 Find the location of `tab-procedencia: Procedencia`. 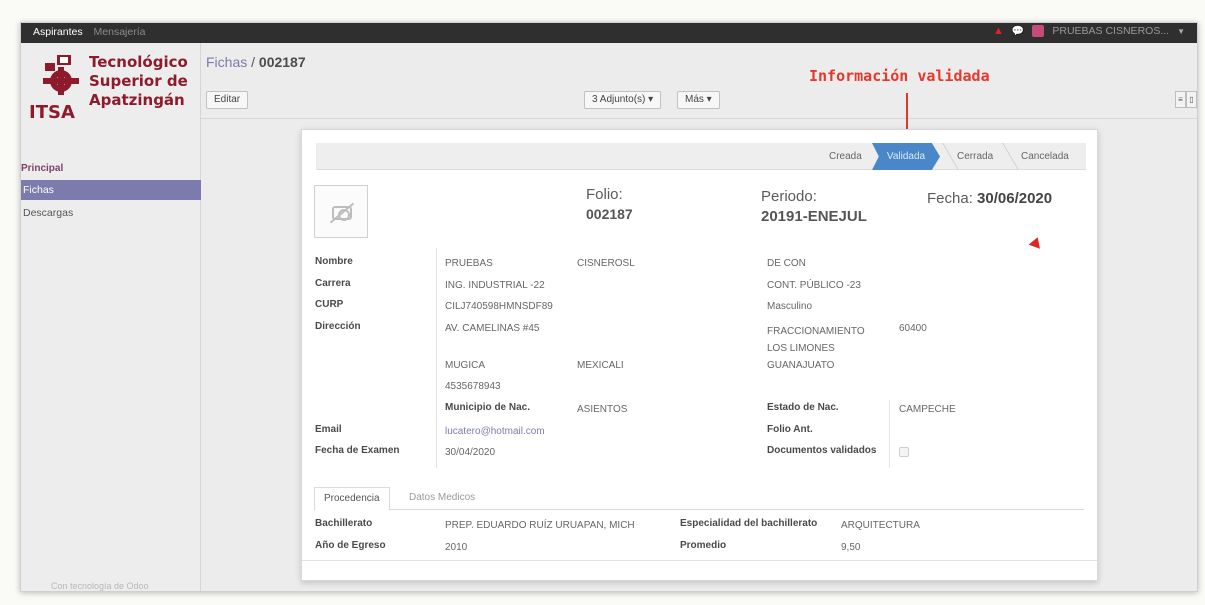

tab-procedencia: Procedencia is located at coordinates (352, 499).